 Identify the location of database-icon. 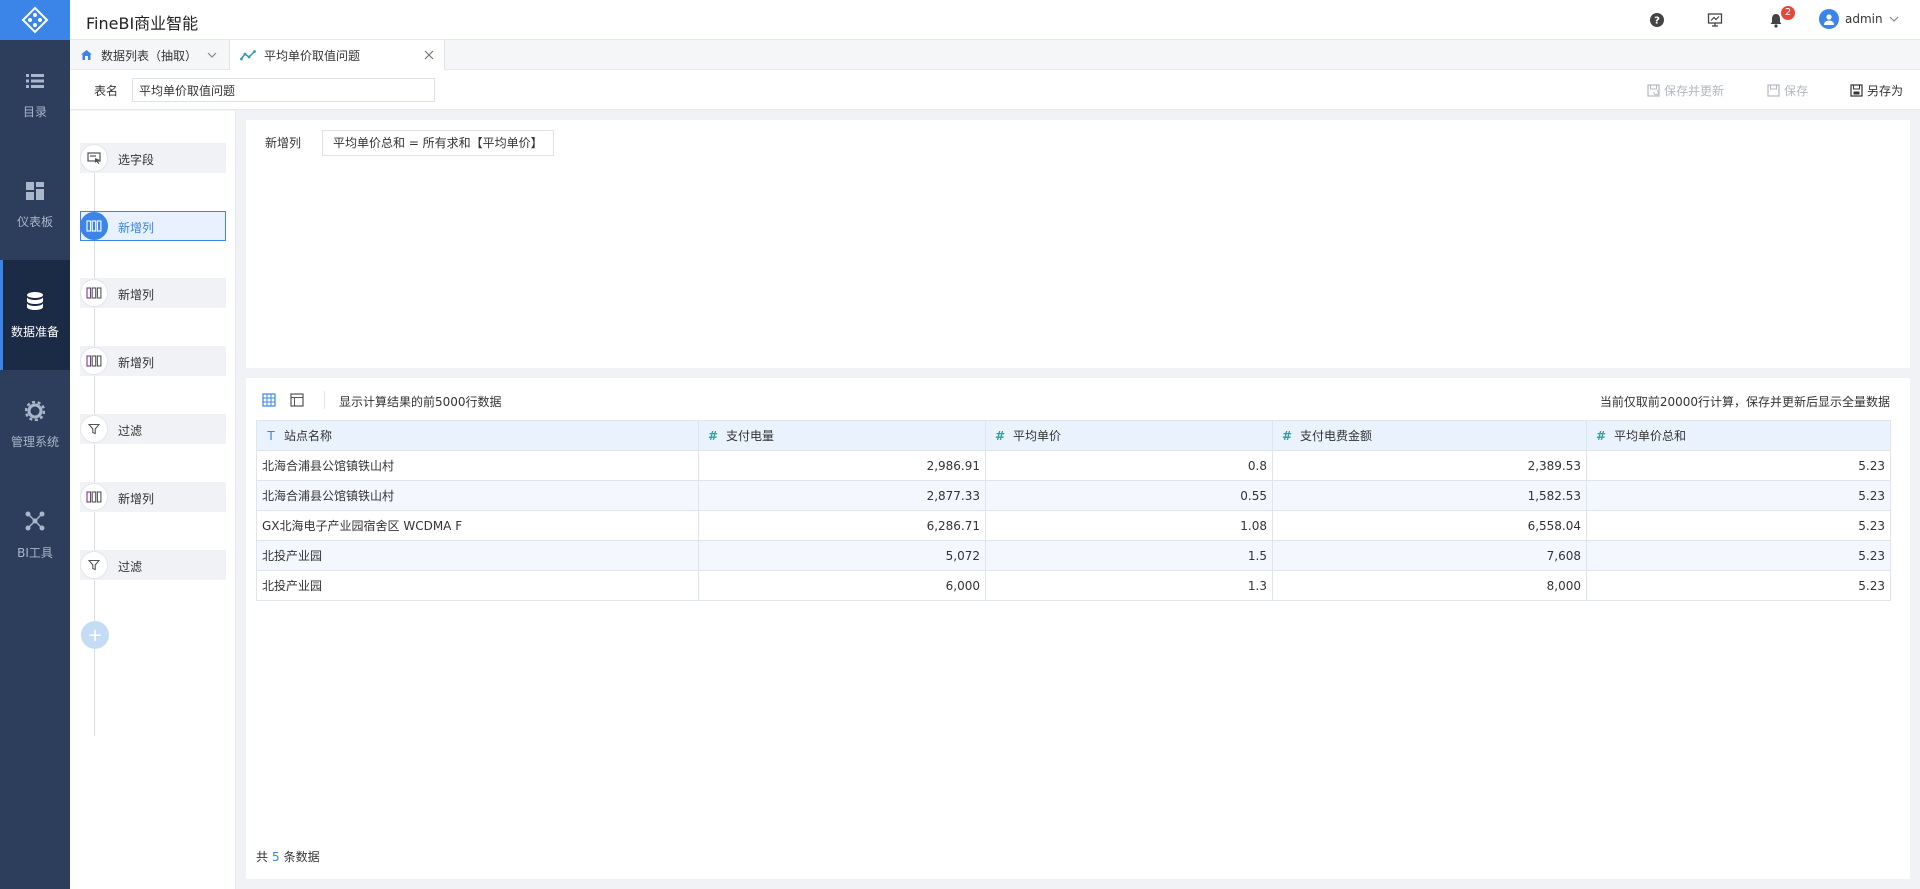
(35, 300).